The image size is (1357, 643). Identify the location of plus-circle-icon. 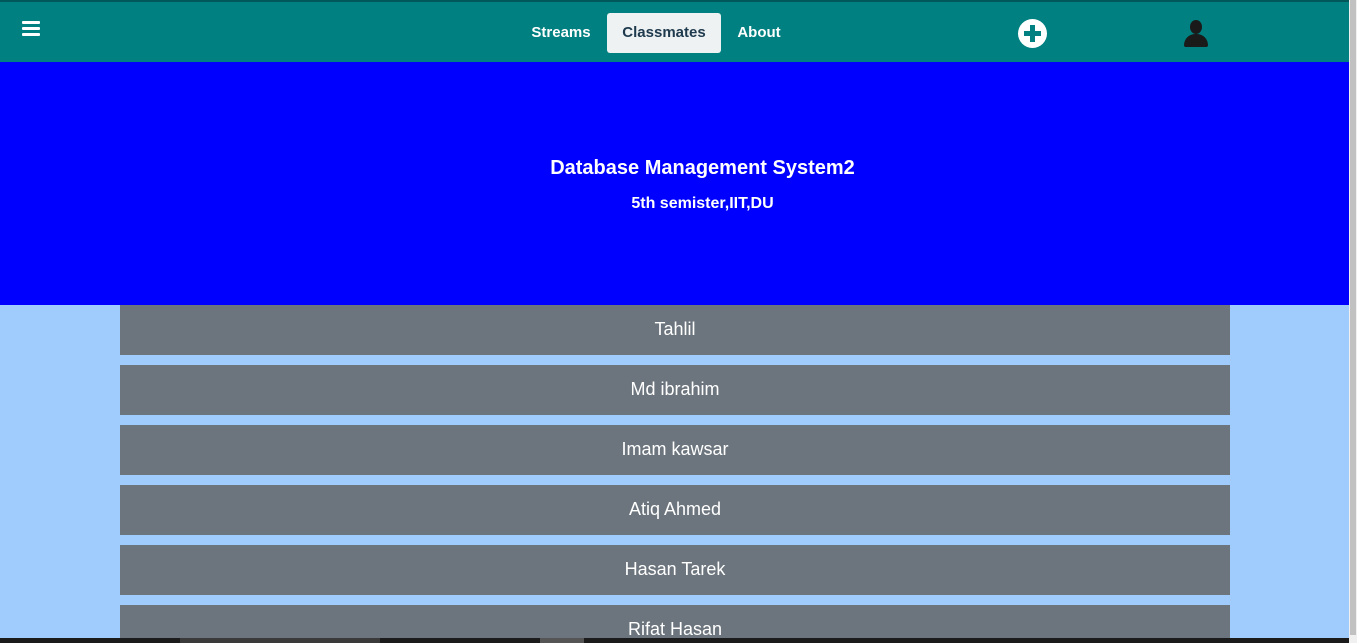
(1032, 33).